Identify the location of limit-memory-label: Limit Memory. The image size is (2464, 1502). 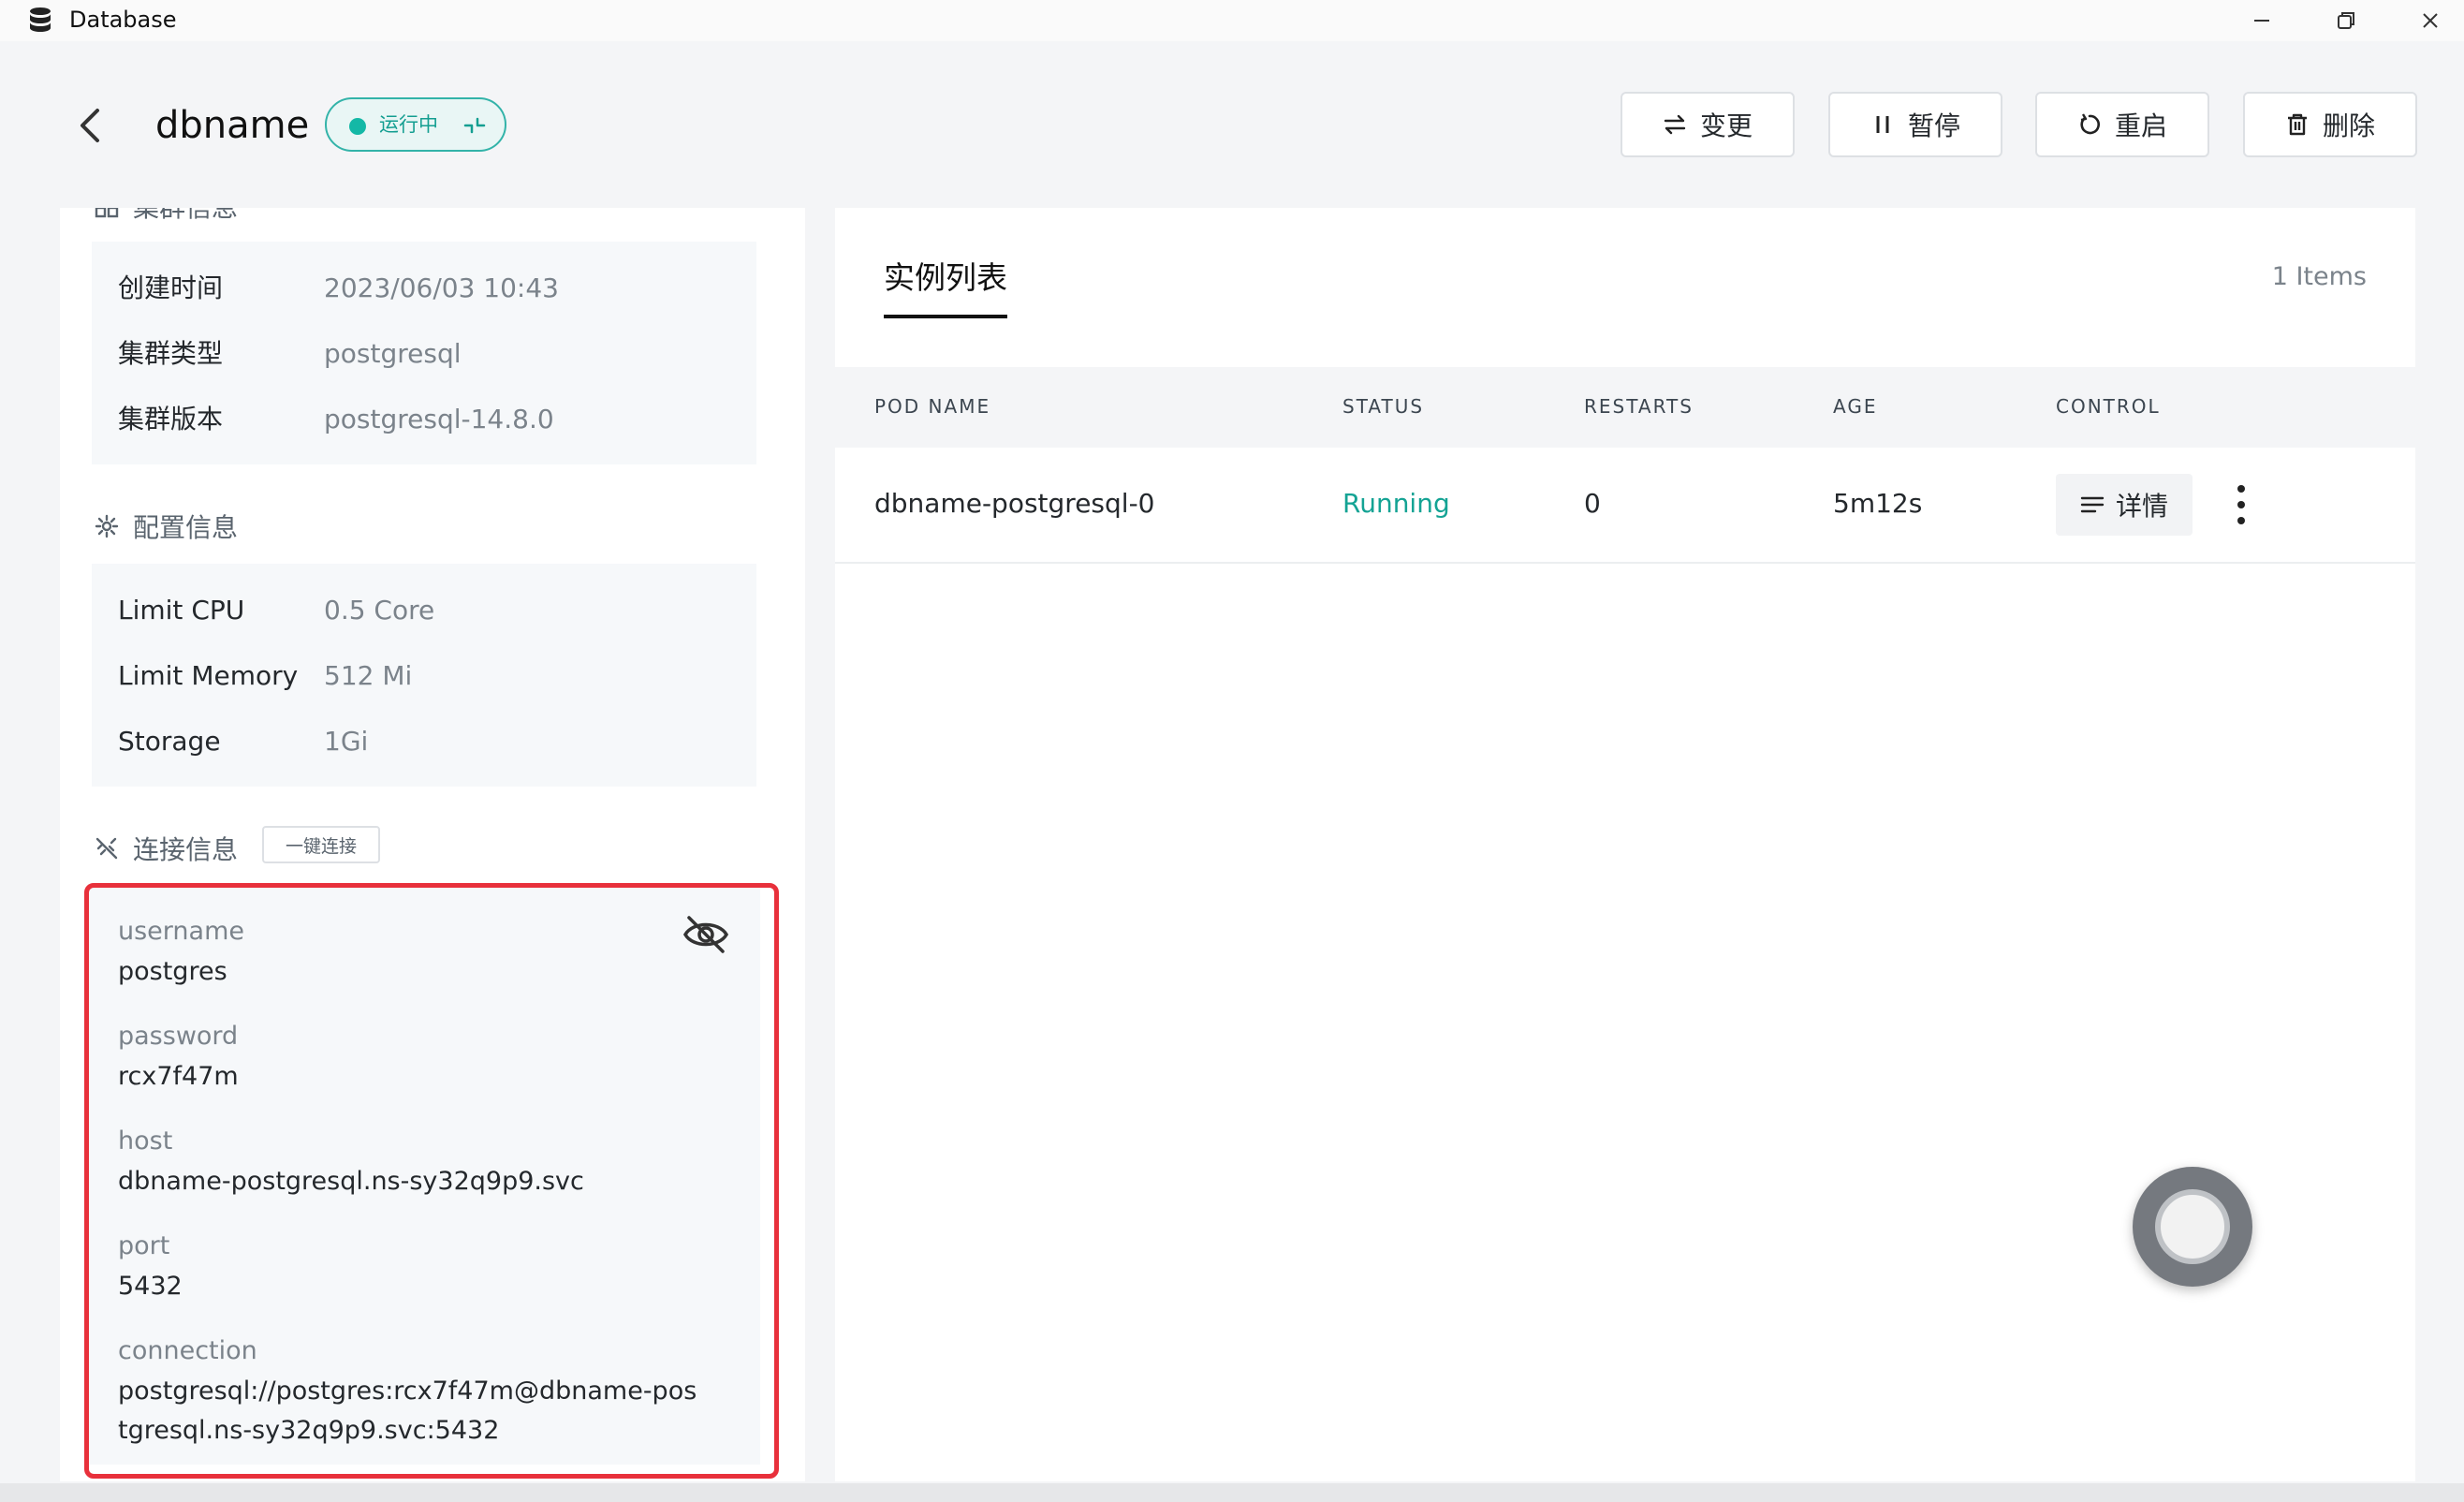
(208, 675).